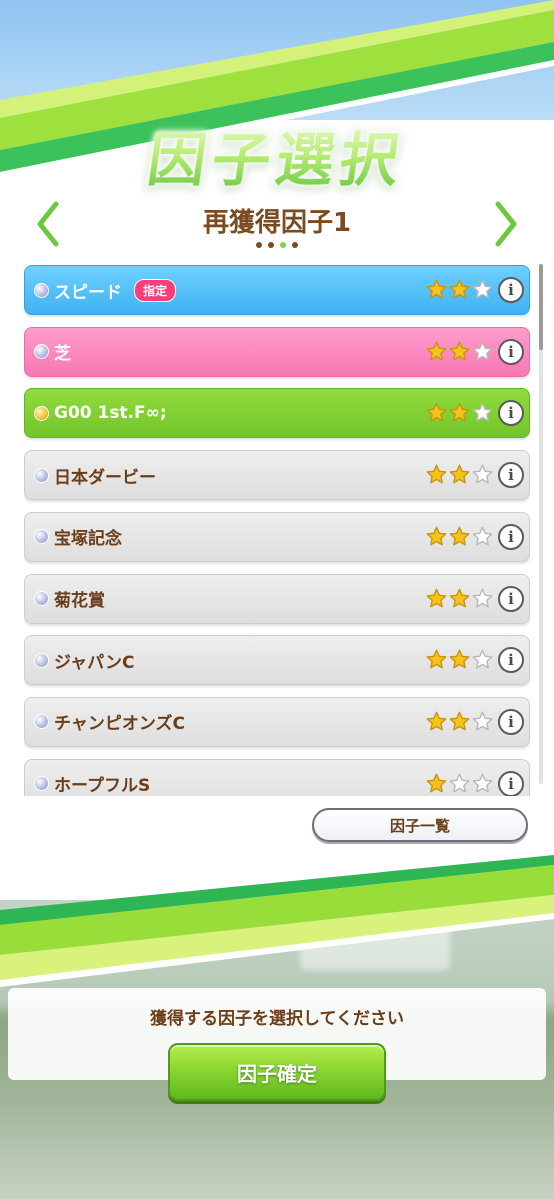 The height and width of the screenshot is (1199, 554). What do you see at coordinates (420, 825) in the screenshot?
I see `factor-list-button: 因子一覧` at bounding box center [420, 825].